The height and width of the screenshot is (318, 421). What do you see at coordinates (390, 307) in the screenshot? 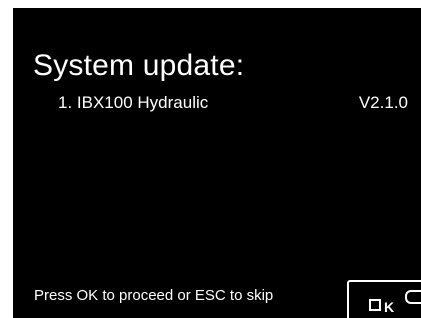
I see `ok-letter-k: K` at bounding box center [390, 307].